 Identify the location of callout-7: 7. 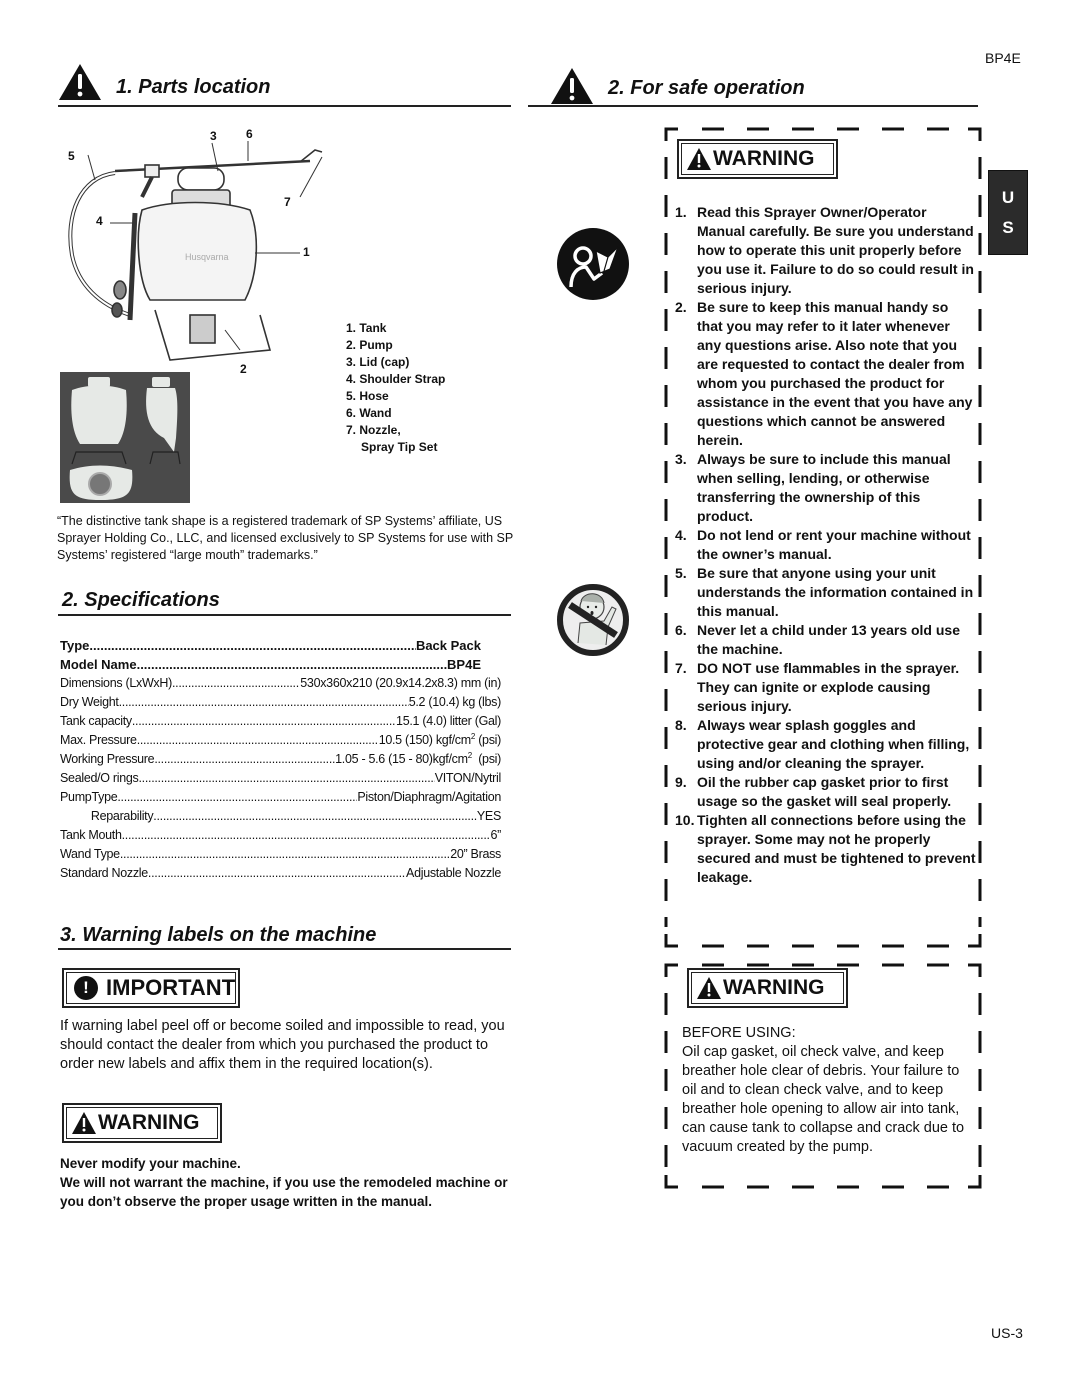
(287, 202).